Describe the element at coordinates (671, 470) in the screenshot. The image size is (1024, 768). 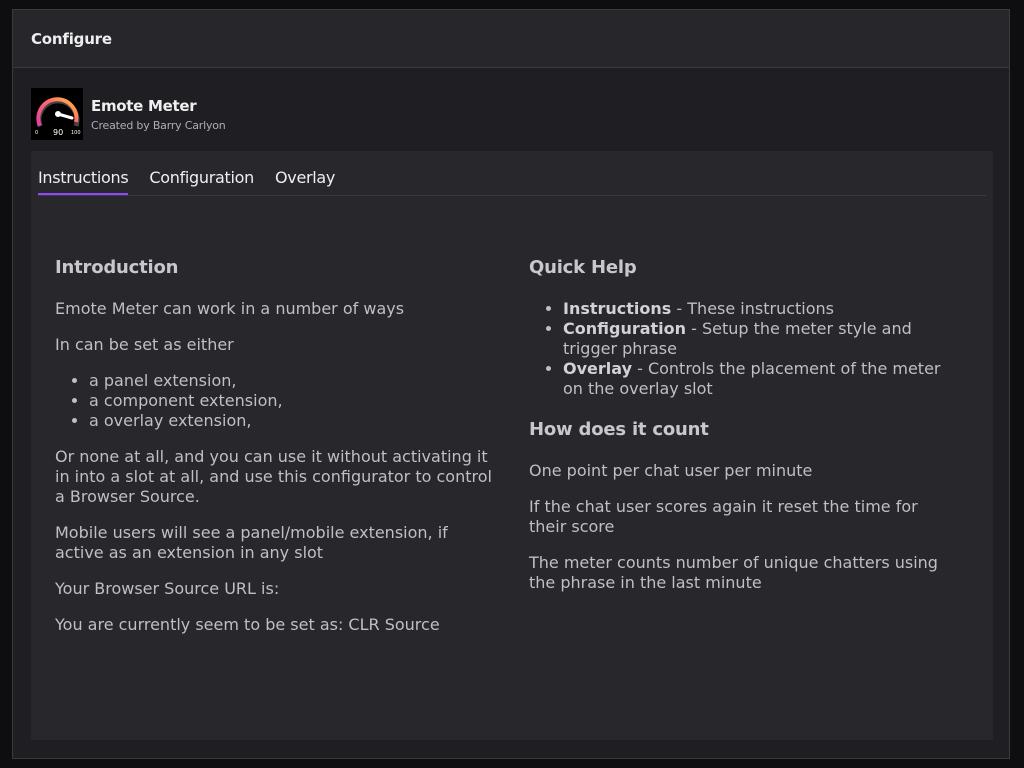
I see `counting-paragraph: One point per chat user per minute` at that location.